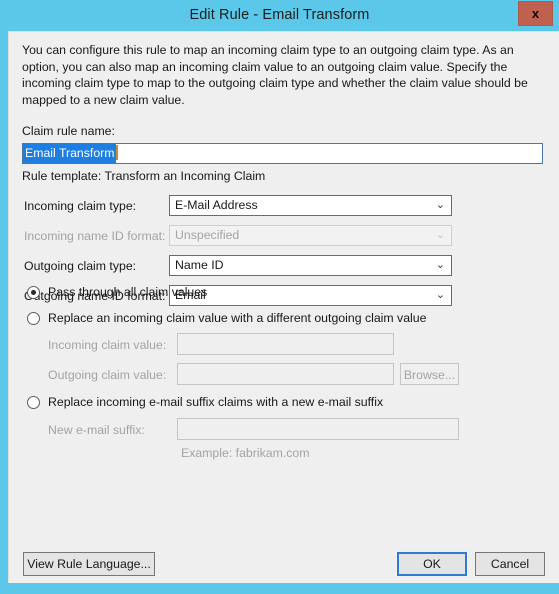 Image resolution: width=559 pixels, height=594 pixels. I want to click on claim-rule-name-value: Email Transform, so click(69, 153).